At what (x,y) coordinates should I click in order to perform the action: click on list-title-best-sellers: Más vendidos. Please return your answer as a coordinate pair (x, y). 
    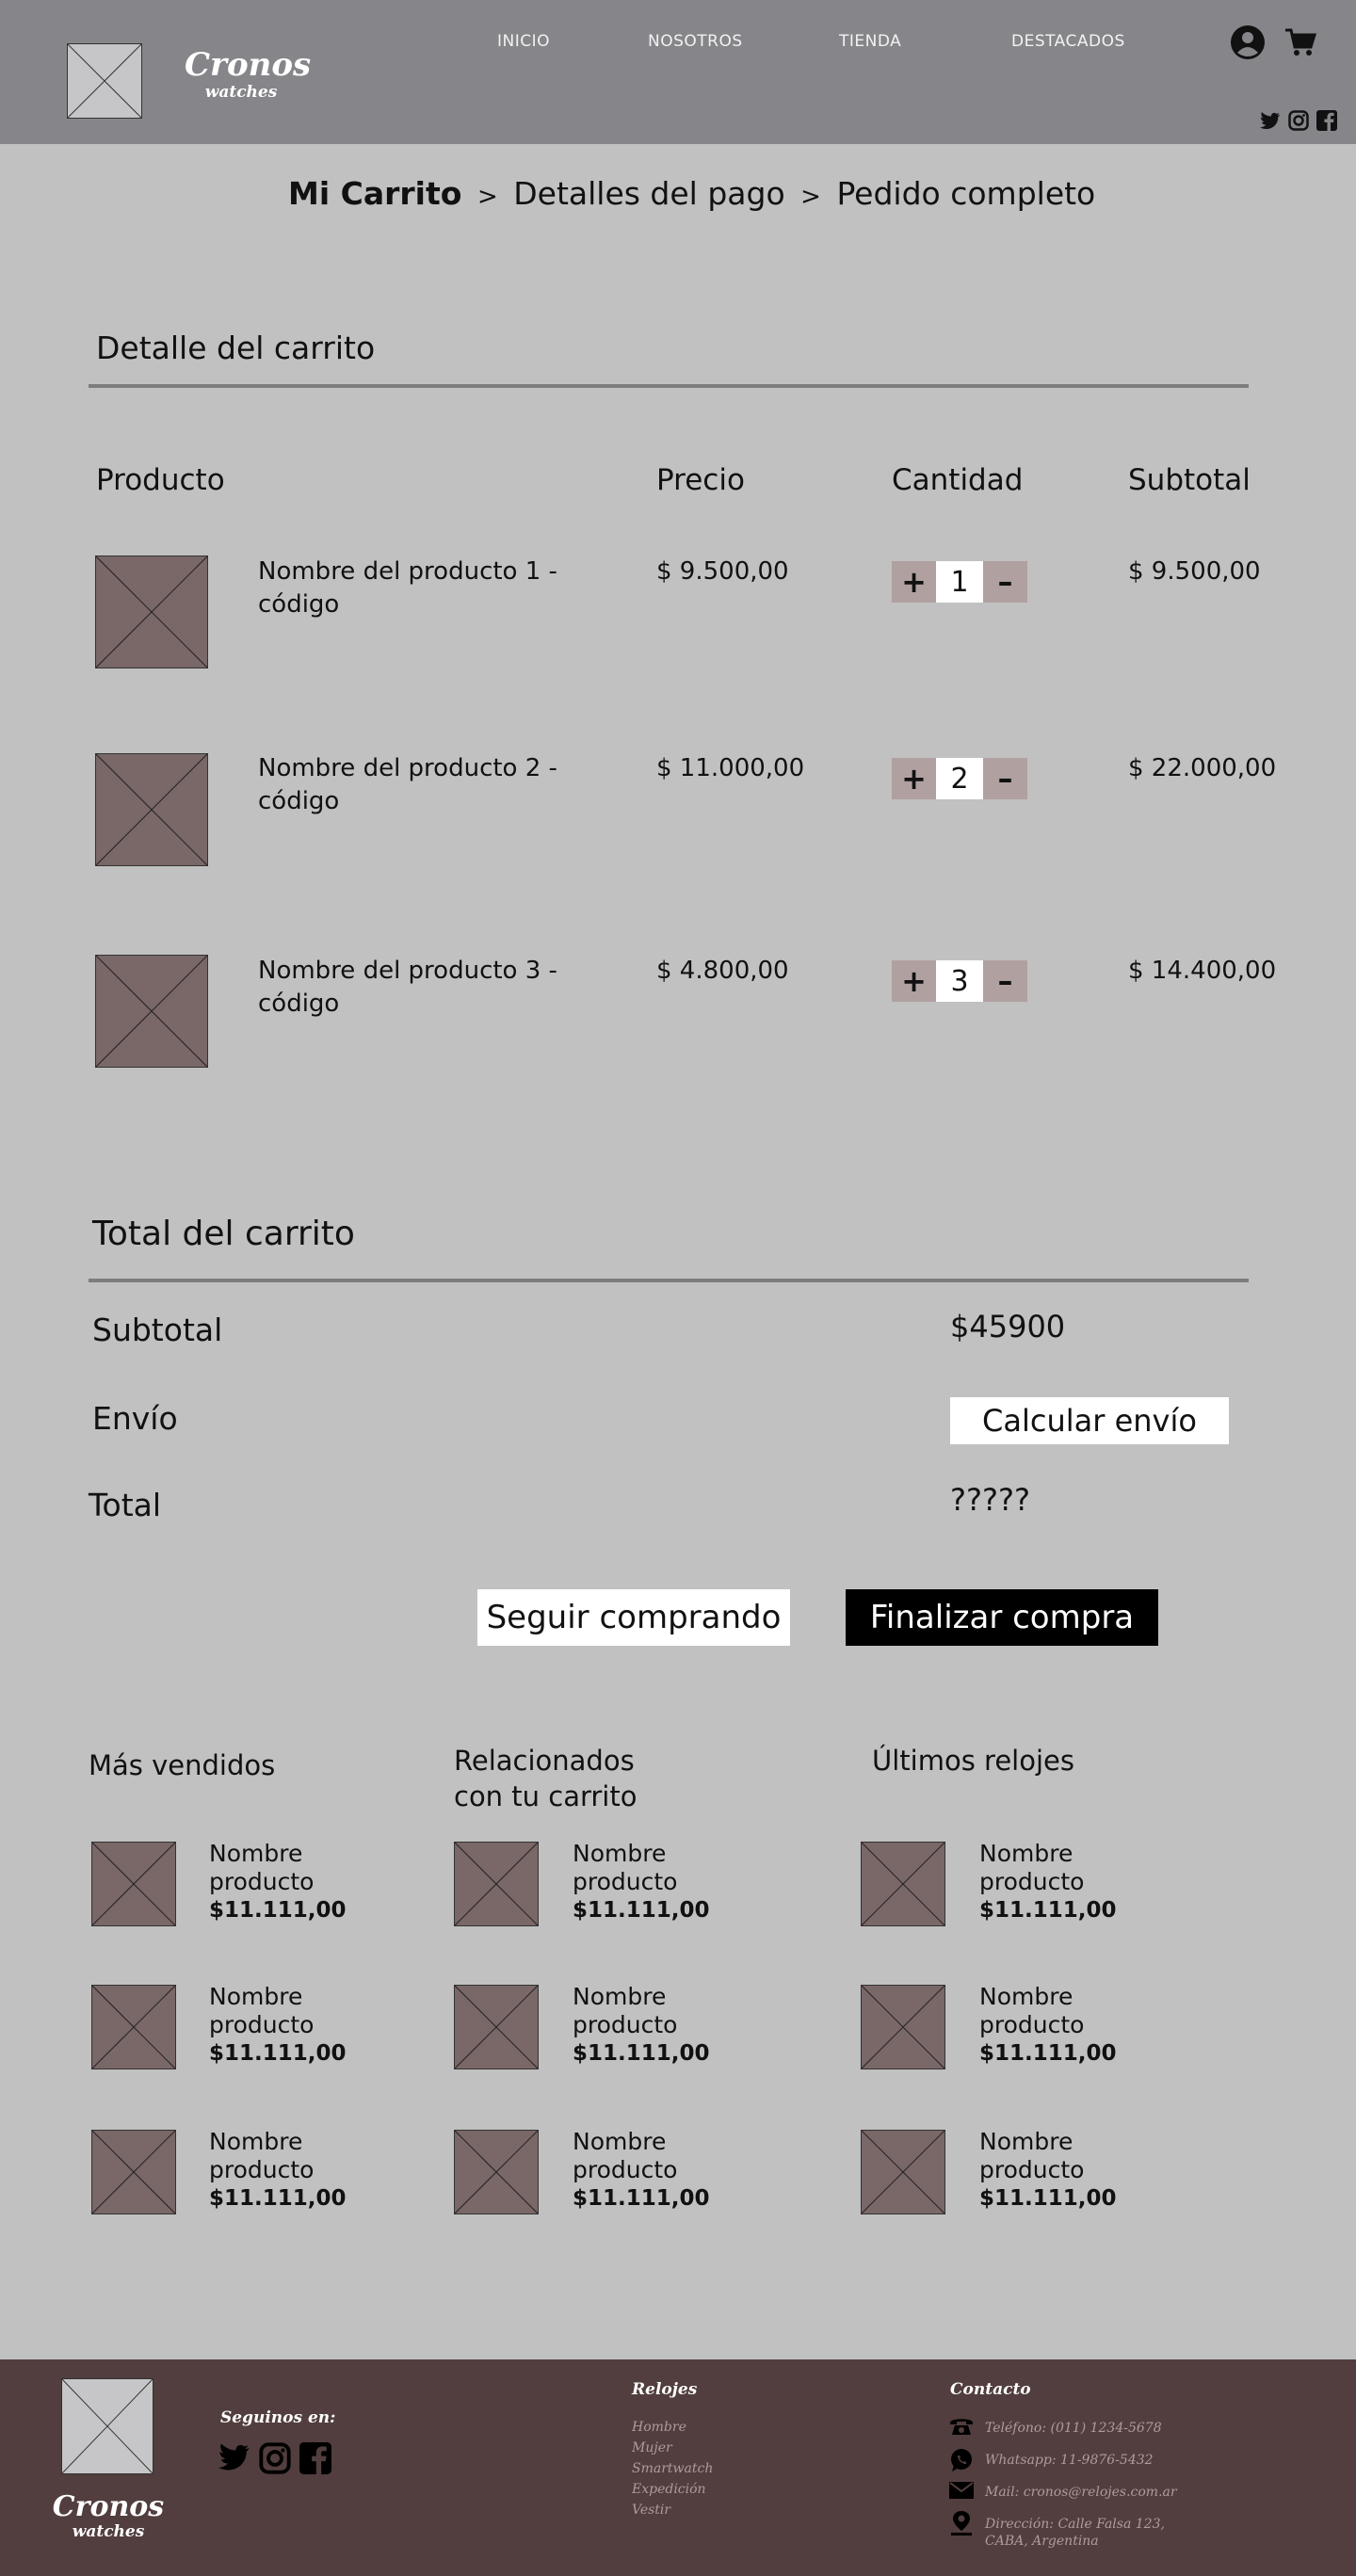
    Looking at the image, I should click on (182, 1765).